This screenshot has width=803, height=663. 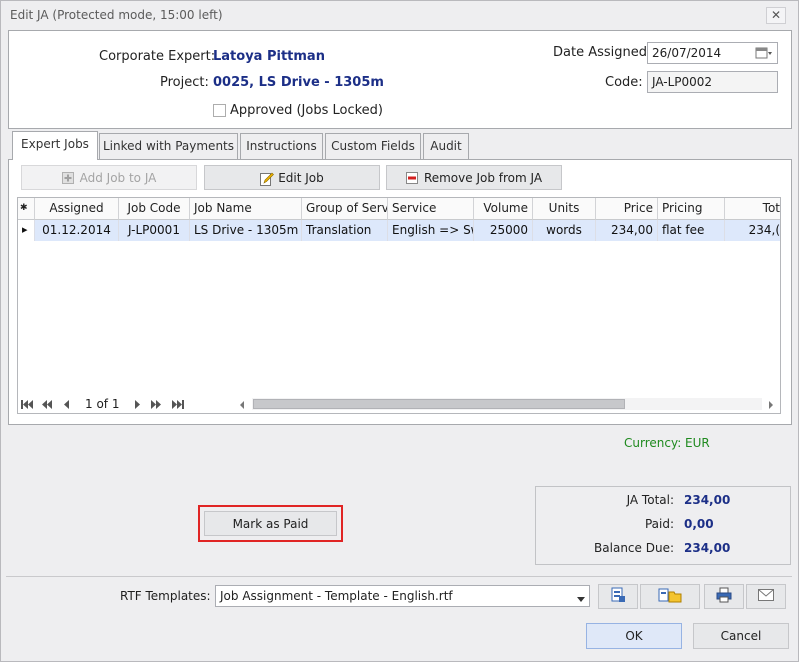 I want to click on cell-total: 234,(, so click(x=752, y=230).